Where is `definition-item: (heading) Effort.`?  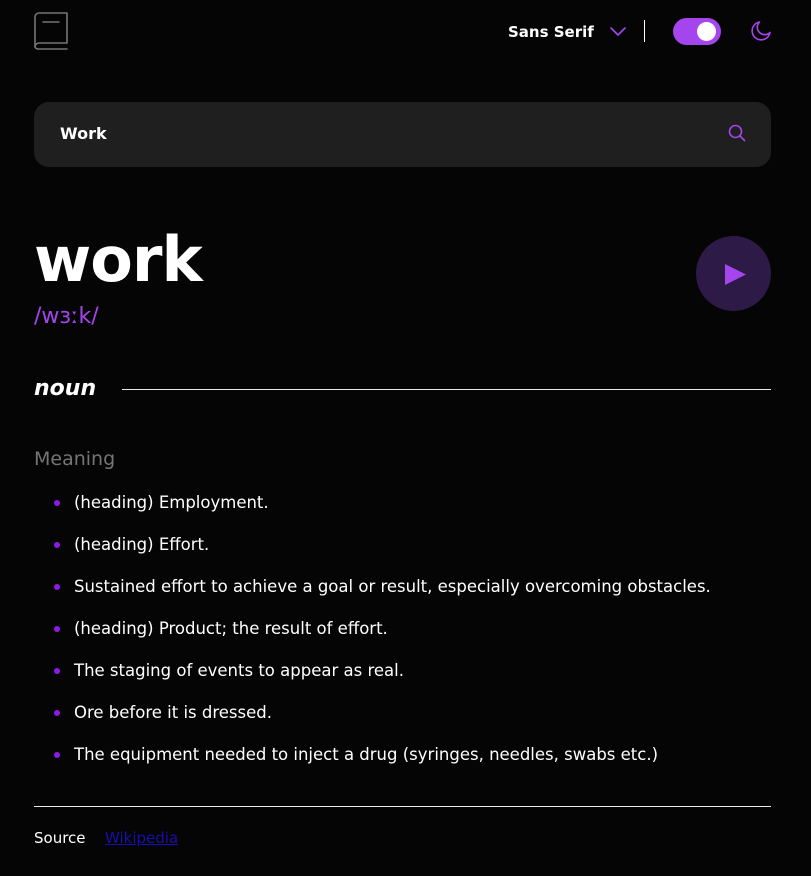
definition-item: (heading) Effort. is located at coordinates (412, 553).